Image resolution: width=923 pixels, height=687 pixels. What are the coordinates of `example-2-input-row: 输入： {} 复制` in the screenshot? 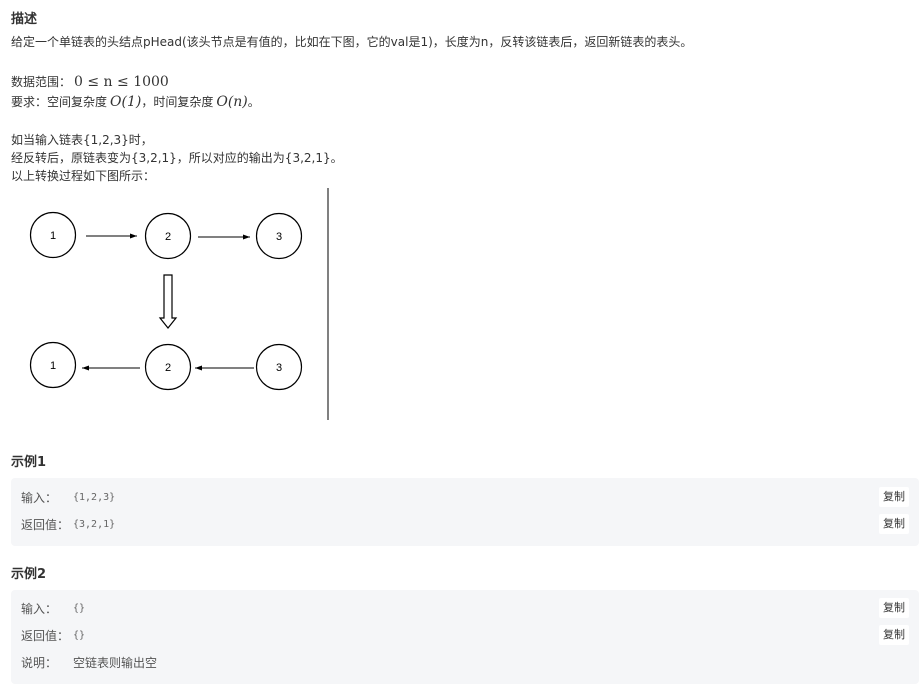 It's located at (465, 608).